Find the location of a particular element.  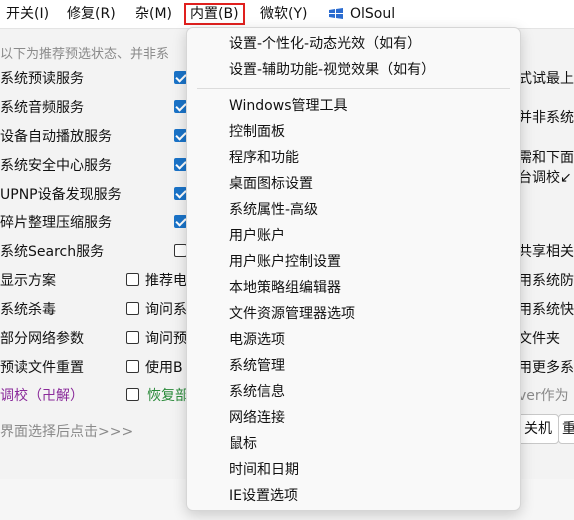

menu-repair: 修复(R) is located at coordinates (91, 14).